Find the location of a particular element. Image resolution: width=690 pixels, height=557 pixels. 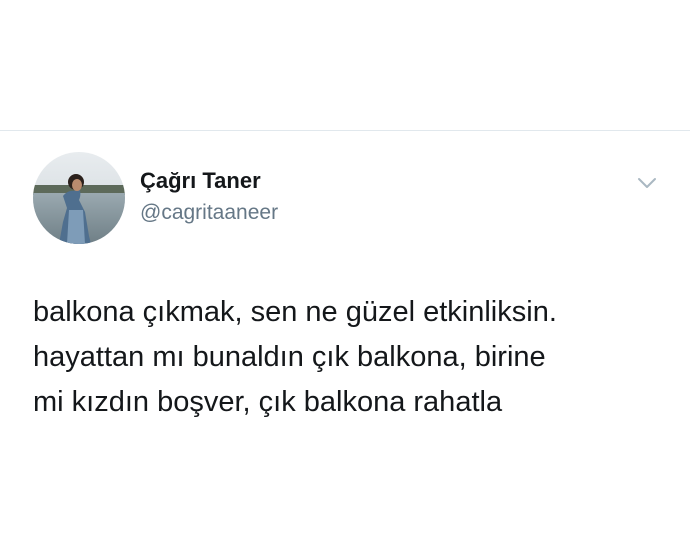

chevron-down-icon is located at coordinates (647, 183).